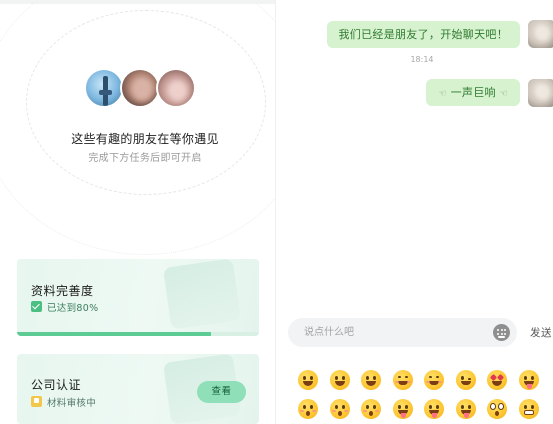  What do you see at coordinates (36, 306) in the screenshot?
I see `check-icon` at bounding box center [36, 306].